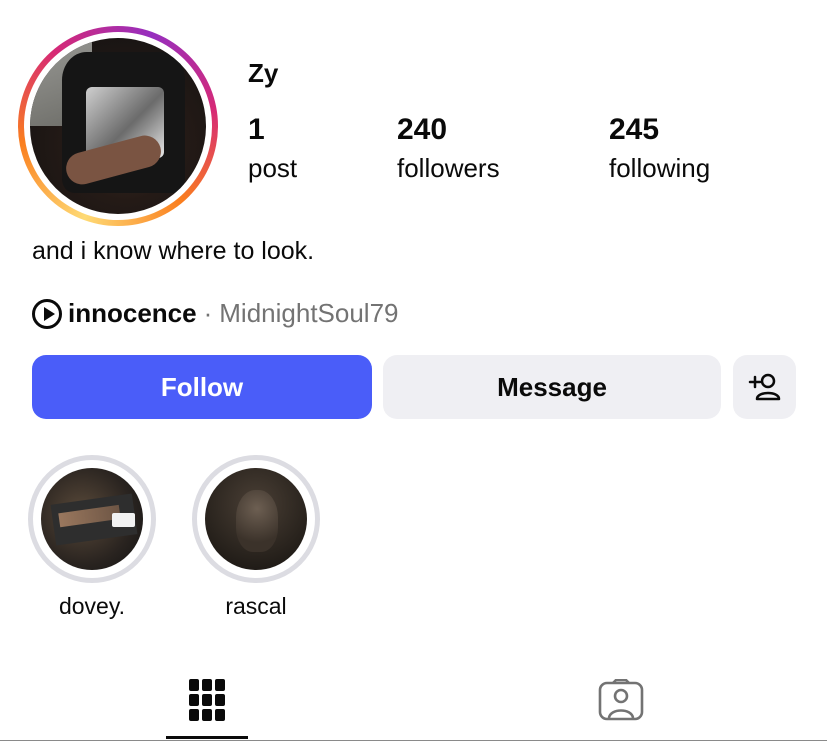  I want to click on bio-text: and i know where to look., so click(173, 251).